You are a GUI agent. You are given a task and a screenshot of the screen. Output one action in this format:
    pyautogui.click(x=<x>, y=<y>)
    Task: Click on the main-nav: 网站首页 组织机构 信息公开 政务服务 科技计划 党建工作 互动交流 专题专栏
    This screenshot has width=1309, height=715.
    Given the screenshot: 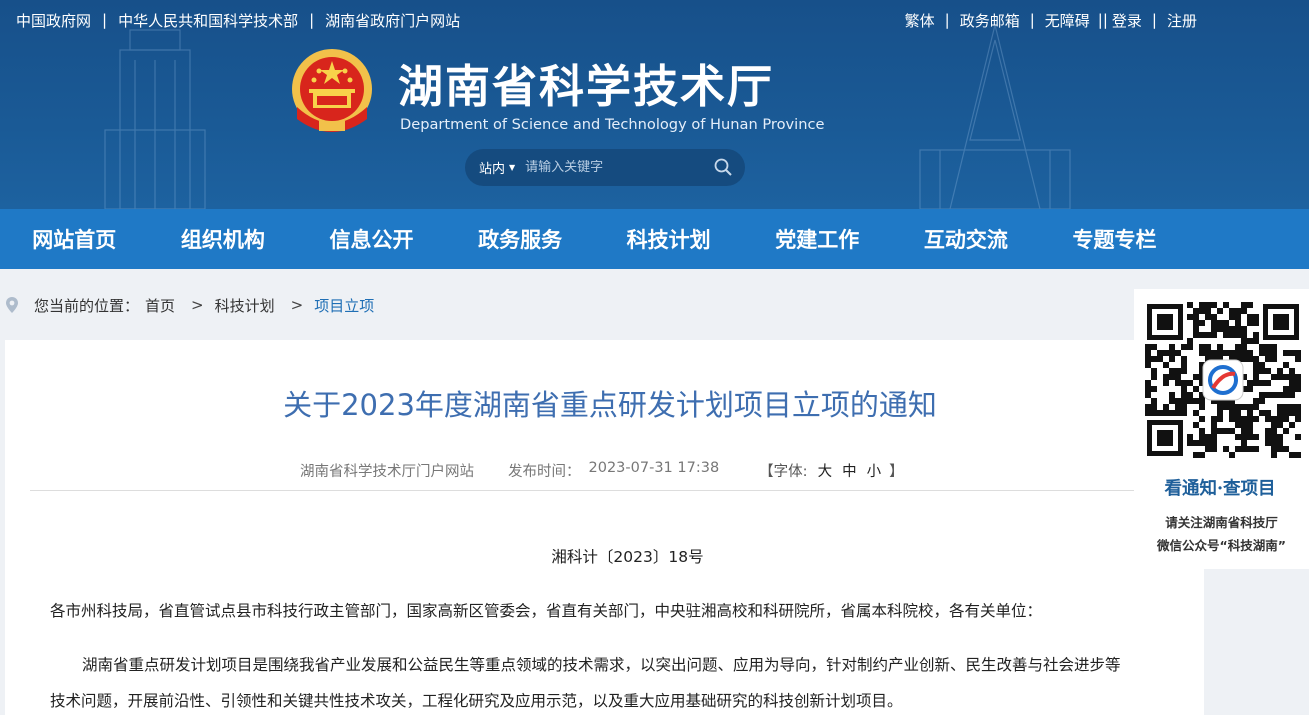 What is the action you would take?
    pyautogui.click(x=654, y=239)
    